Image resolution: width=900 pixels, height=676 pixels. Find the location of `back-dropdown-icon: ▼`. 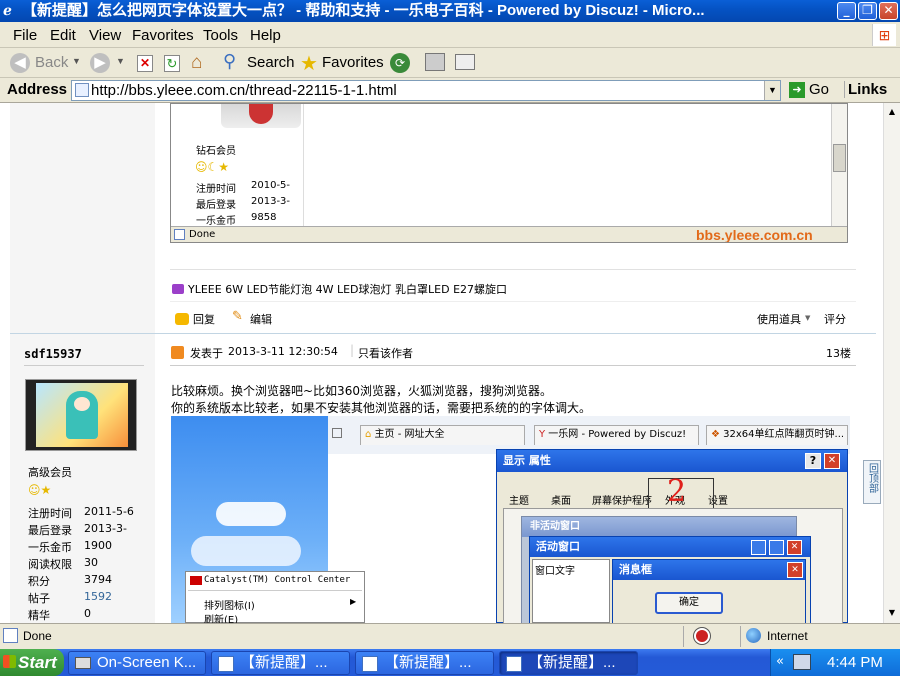

back-dropdown-icon: ▼ is located at coordinates (76, 61).